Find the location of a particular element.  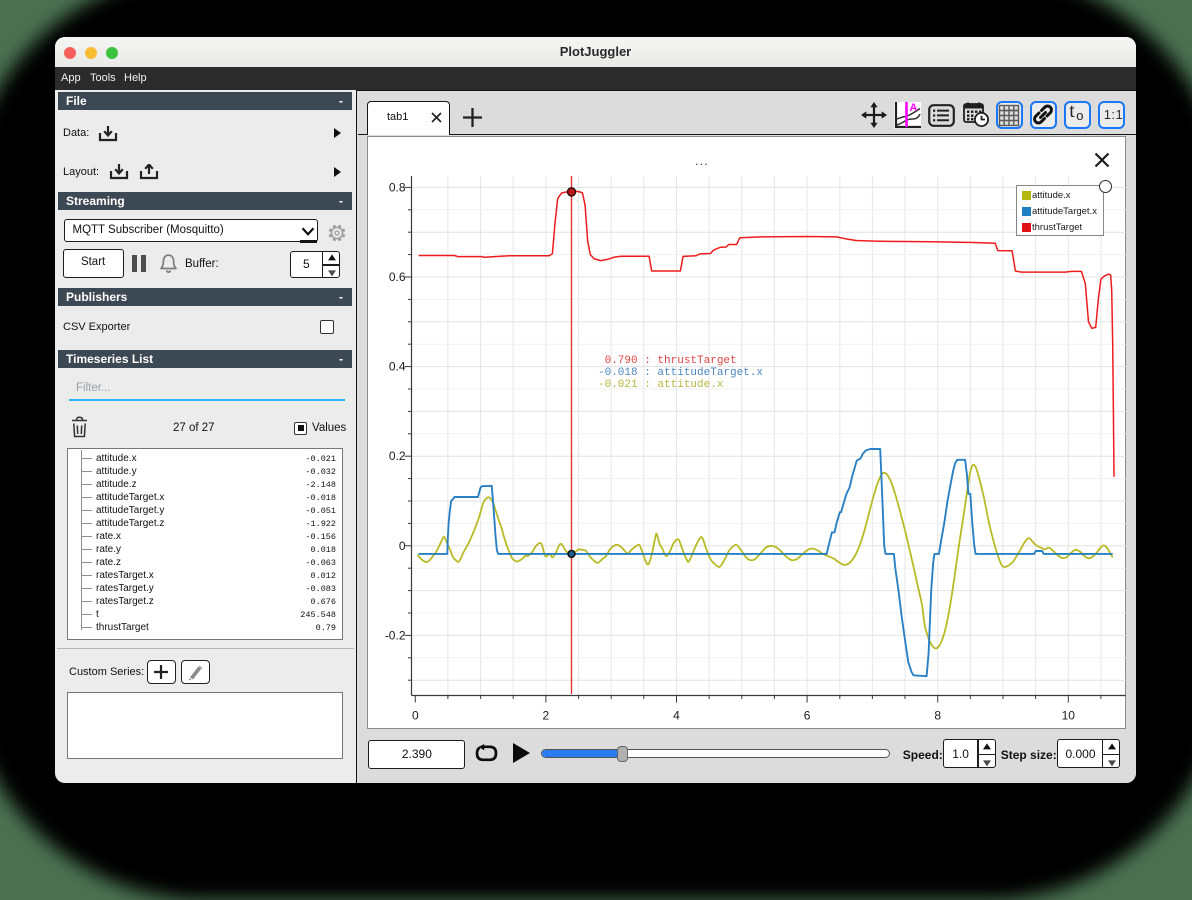

svg-text: 10 is located at coordinates (1069, 716).